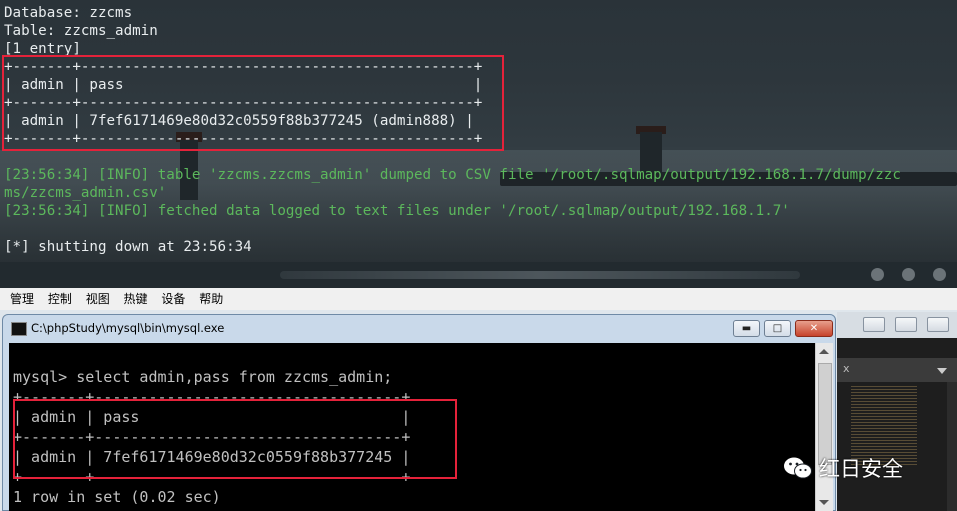 The width and height of the screenshot is (957, 511). I want to click on menu-item-view: 视图, so click(98, 299).